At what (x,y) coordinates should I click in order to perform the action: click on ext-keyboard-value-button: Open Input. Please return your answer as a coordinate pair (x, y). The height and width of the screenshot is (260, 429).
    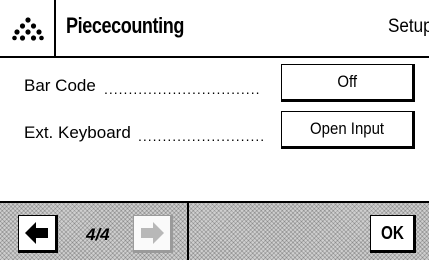
    Looking at the image, I should click on (348, 130).